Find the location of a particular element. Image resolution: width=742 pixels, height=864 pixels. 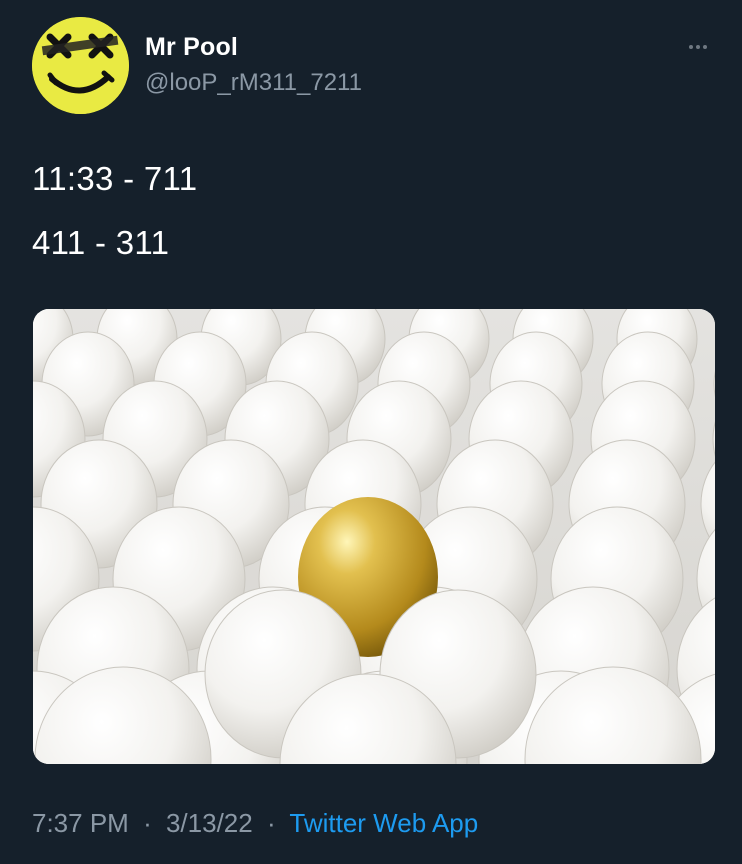

source-app-link: Twitter Web App is located at coordinates (383, 823).